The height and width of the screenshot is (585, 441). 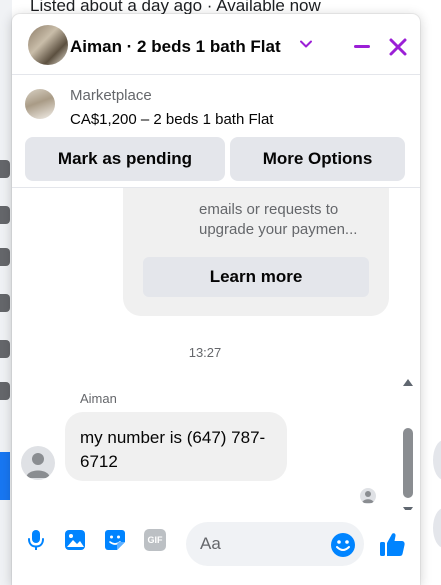 I want to click on close-icon, so click(x=398, y=47).